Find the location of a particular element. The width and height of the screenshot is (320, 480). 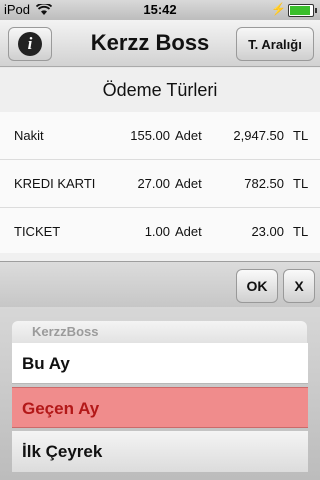

payment-qty: 27.00 is located at coordinates (153, 183).